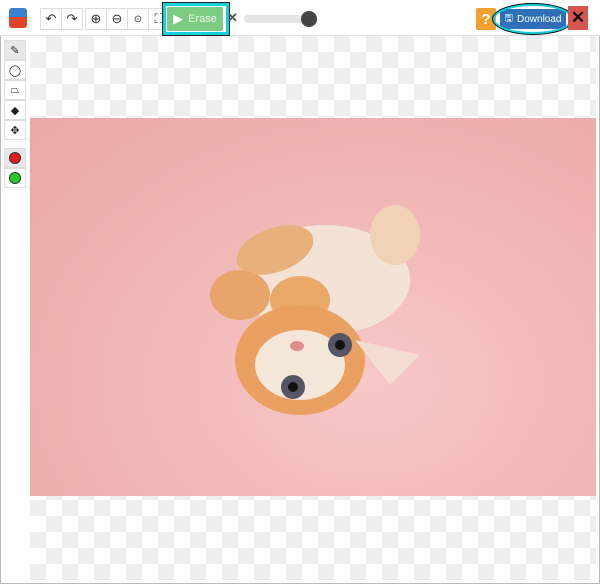  I want to click on zoom-in-button: ⊕, so click(96, 19).